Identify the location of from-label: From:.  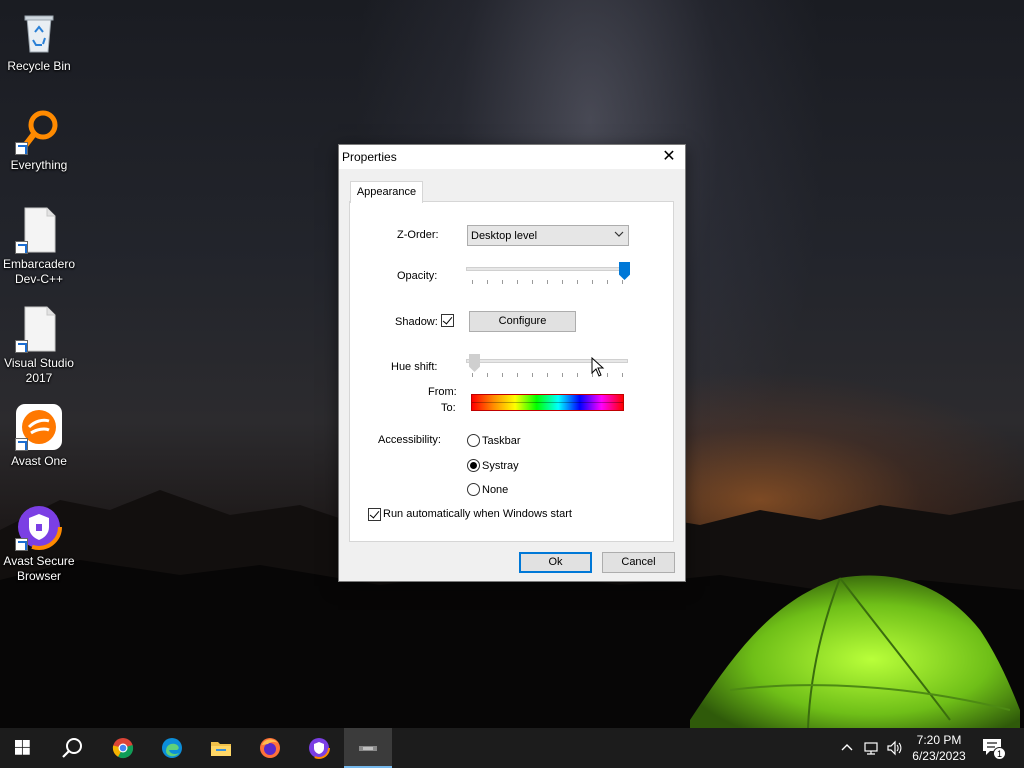
(442, 392).